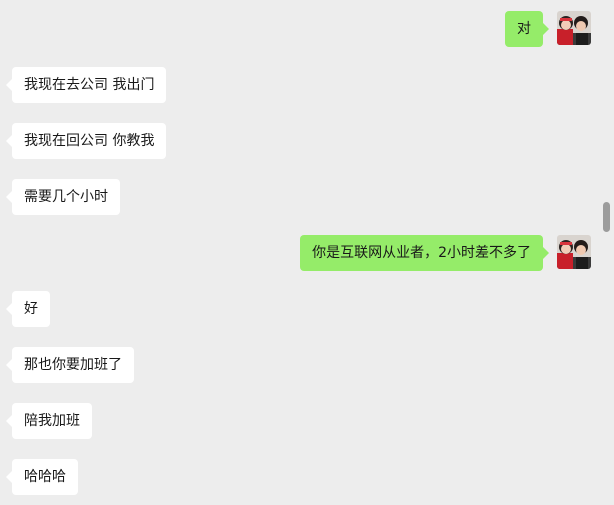  Describe the element at coordinates (307, 197) in the screenshot. I see `message-row-incoming: 需要几个小时` at that location.